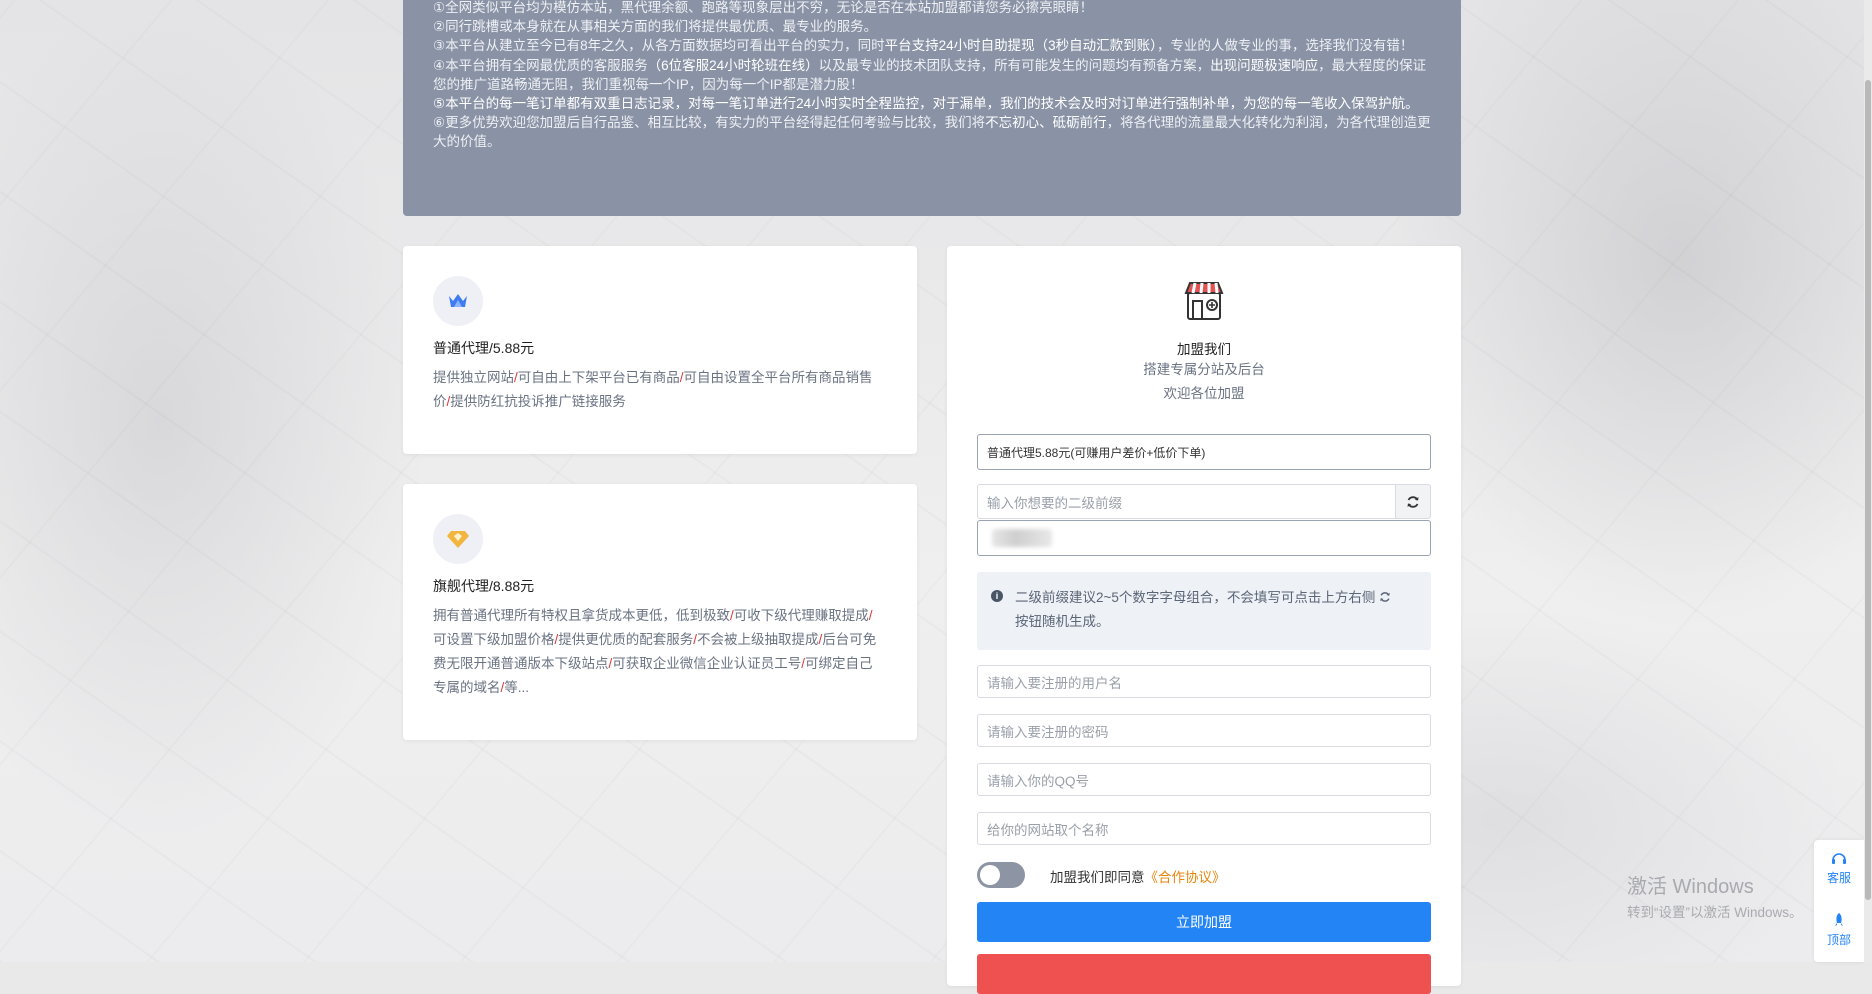 Image resolution: width=1872 pixels, height=994 pixels. I want to click on join-now-button: 立即加盟, so click(1204, 922).